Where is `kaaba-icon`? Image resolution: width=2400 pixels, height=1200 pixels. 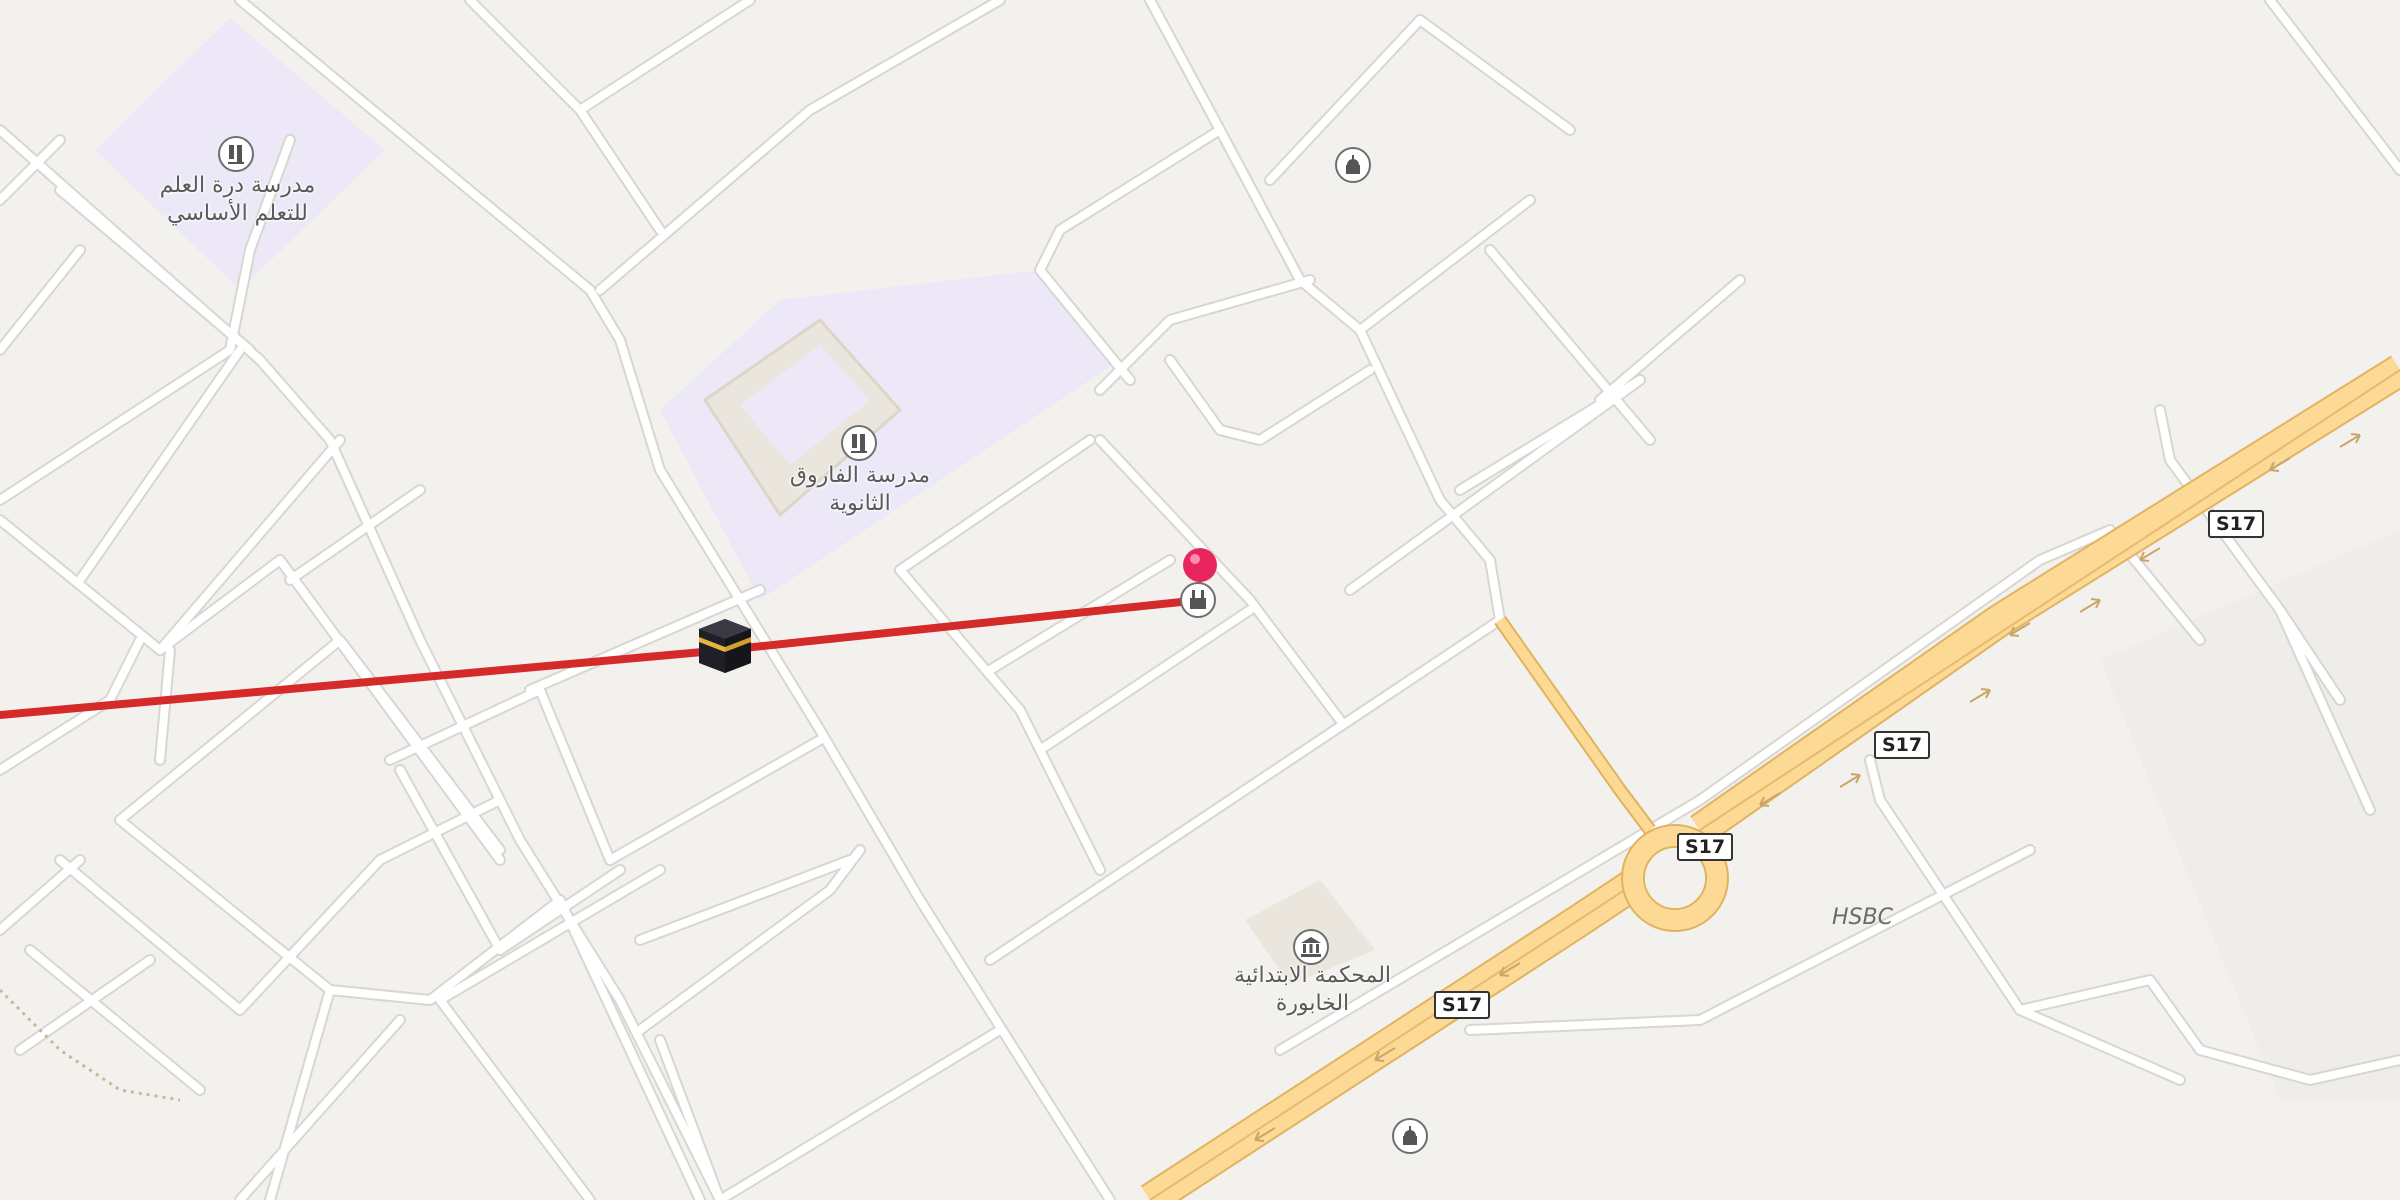 kaaba-icon is located at coordinates (725, 645).